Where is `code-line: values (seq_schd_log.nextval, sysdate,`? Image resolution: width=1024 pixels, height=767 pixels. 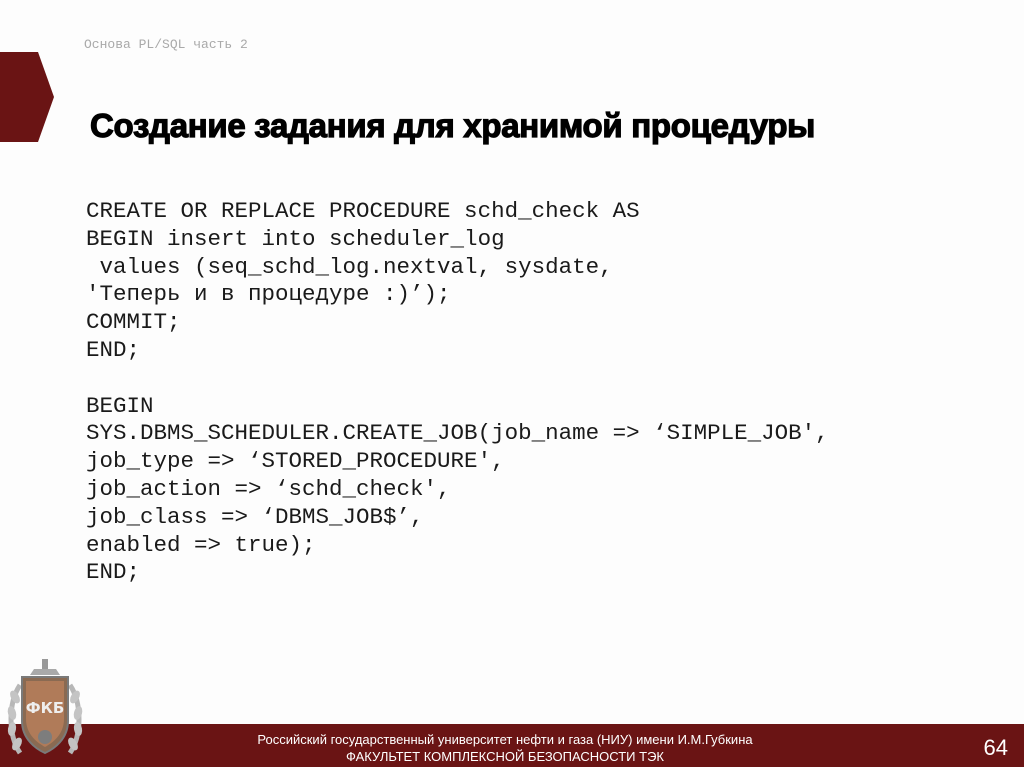 code-line: values (seq_schd_log.nextval, sysdate, is located at coordinates (349, 266).